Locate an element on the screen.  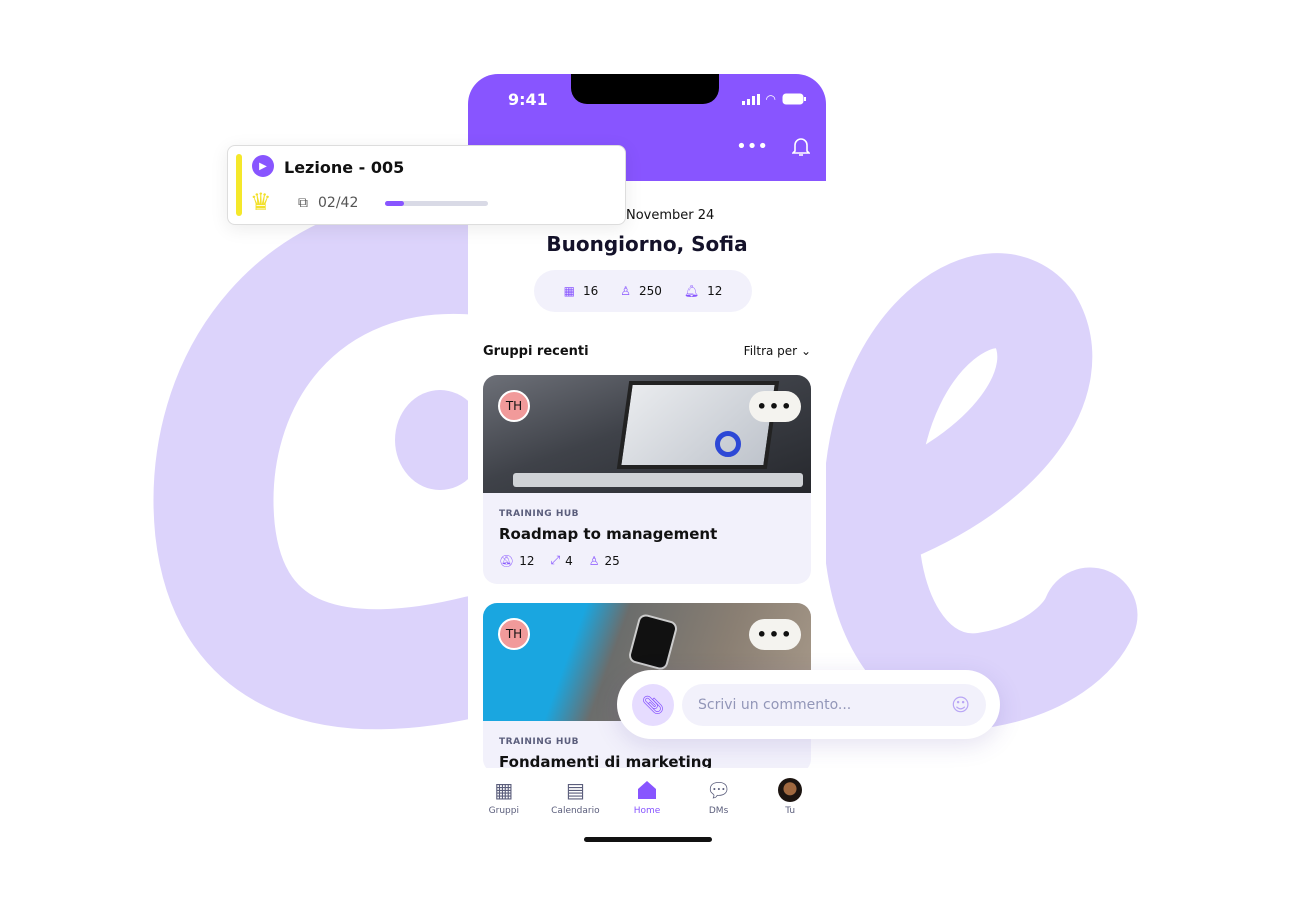
bell-off-icon: 🔕︎ is located at coordinates (507, 560).